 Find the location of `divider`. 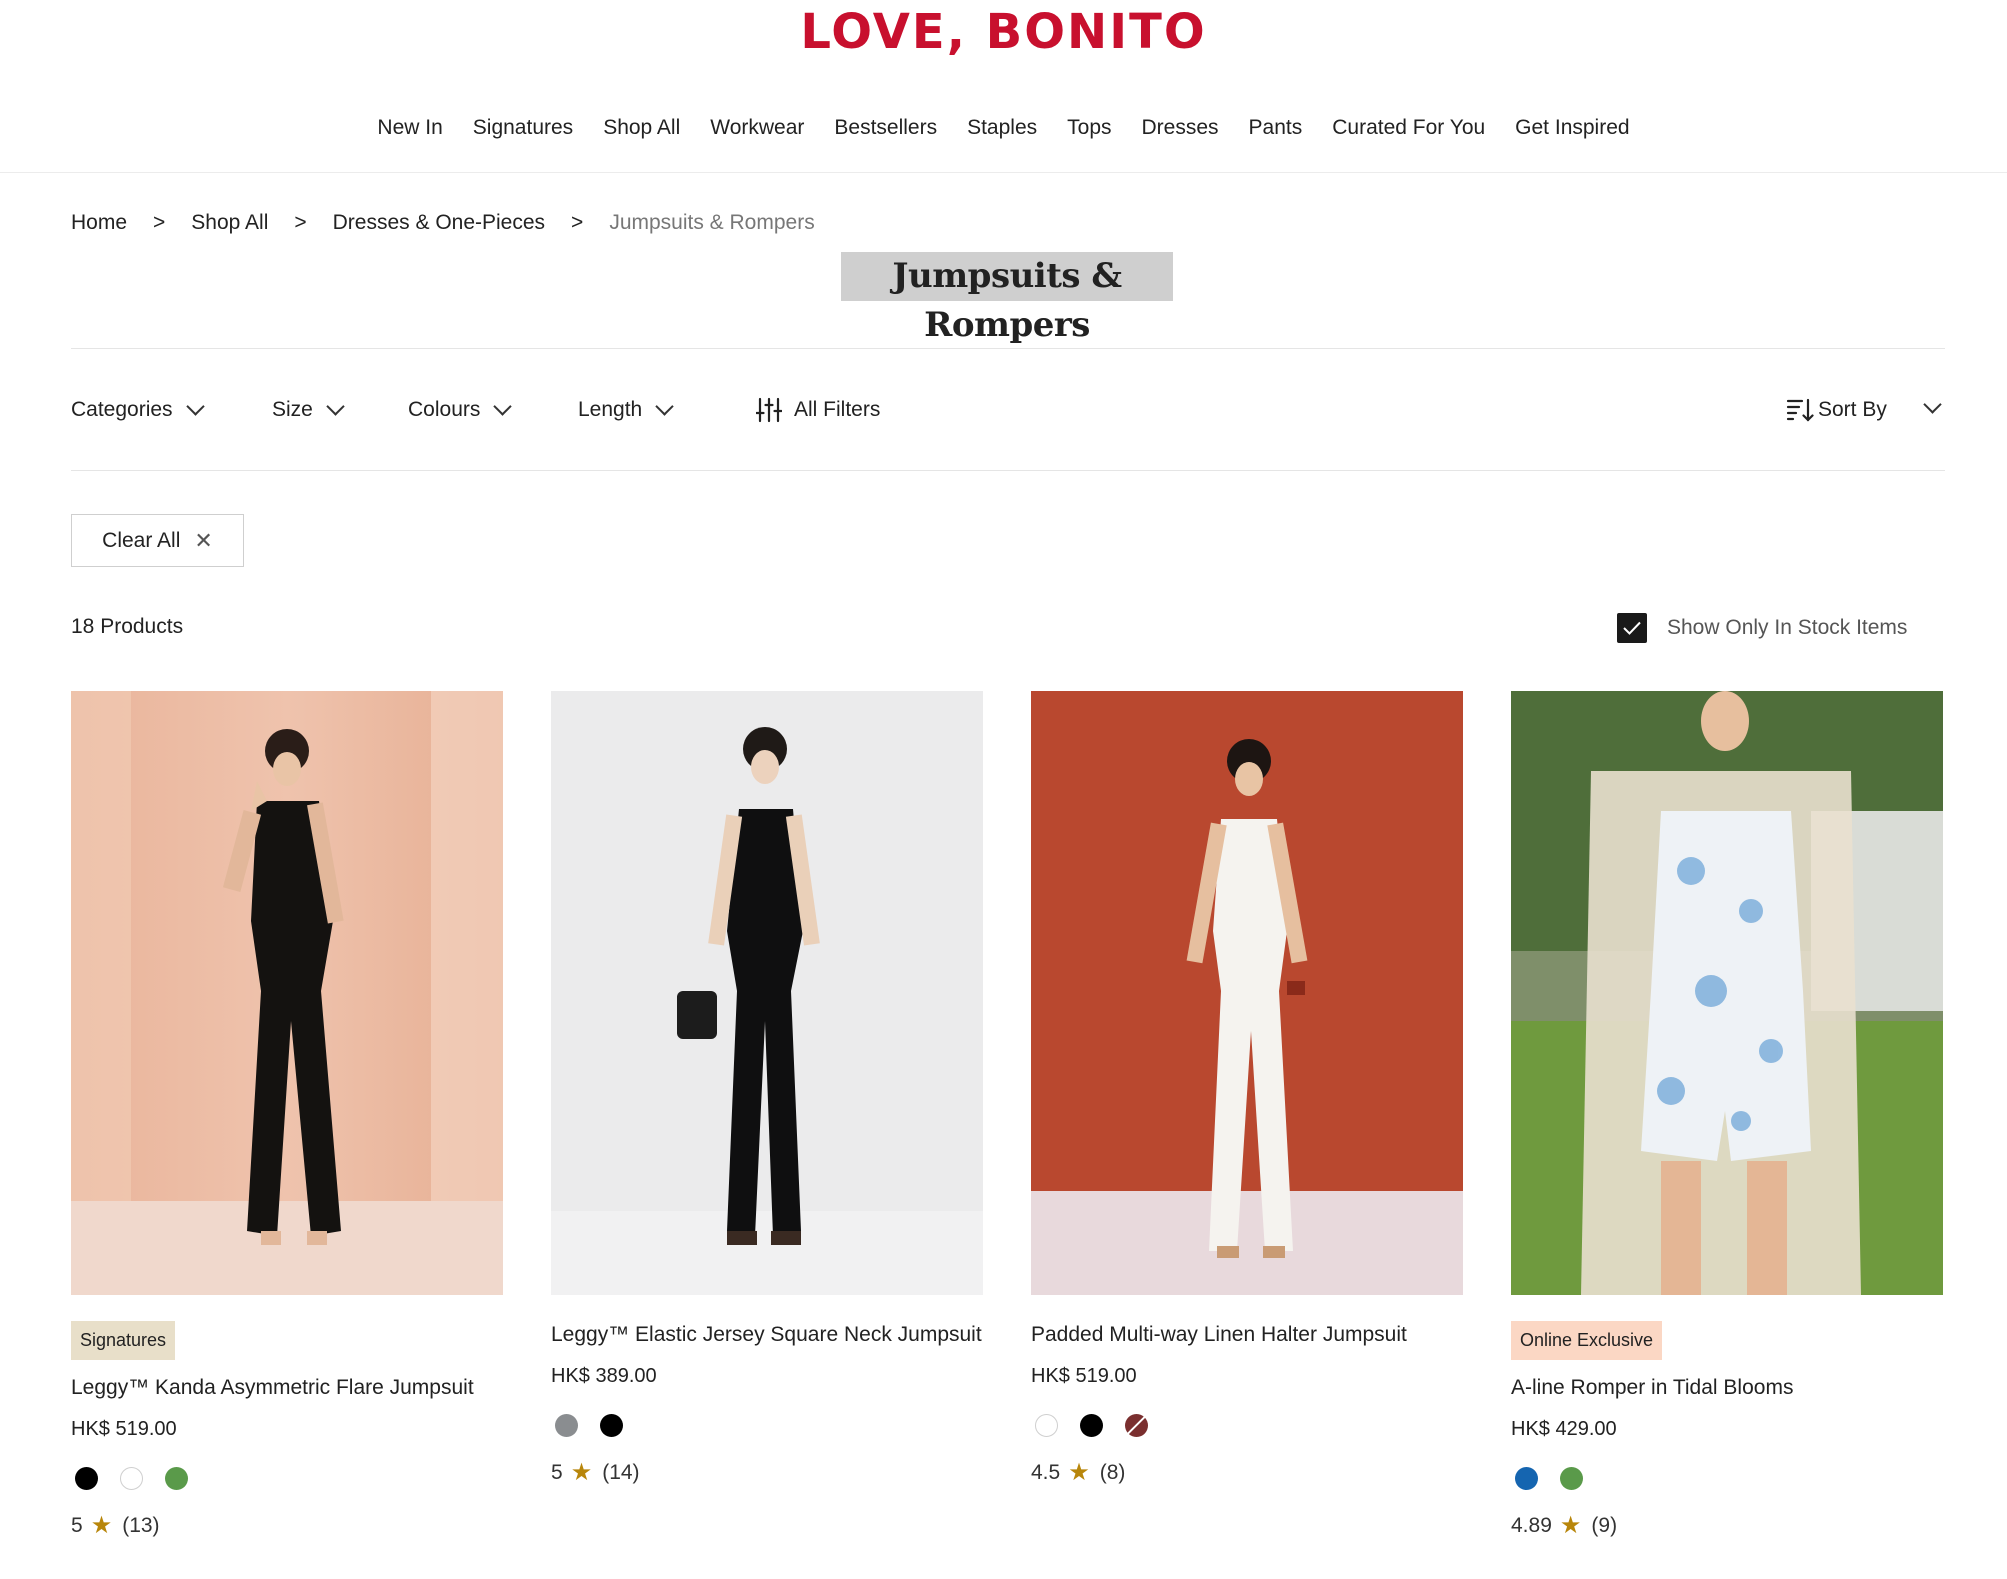

divider is located at coordinates (1008, 470).